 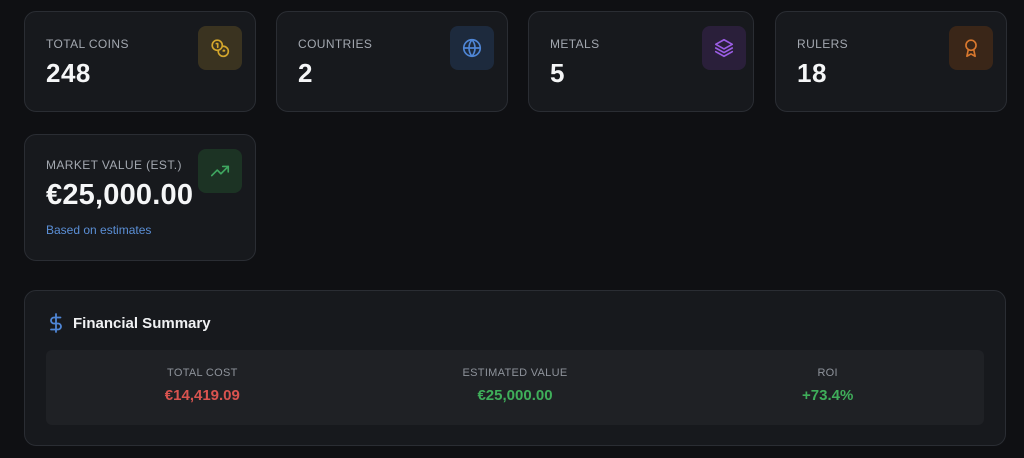 I want to click on financial-summary-header: Financial Summary, so click(x=130, y=323).